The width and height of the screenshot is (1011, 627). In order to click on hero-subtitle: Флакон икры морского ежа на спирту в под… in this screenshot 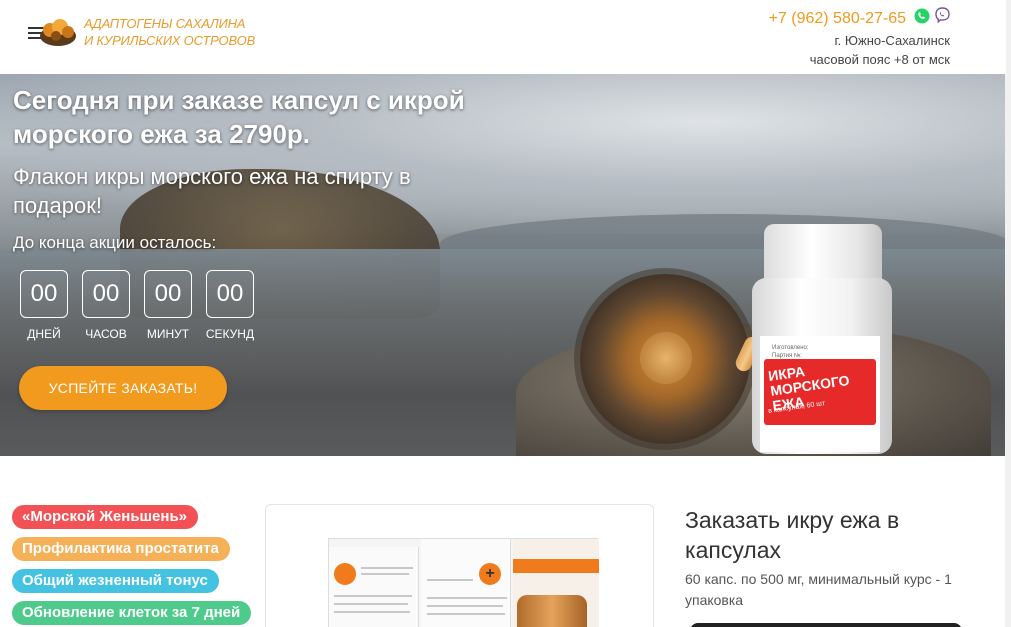, I will do `click(212, 191)`.